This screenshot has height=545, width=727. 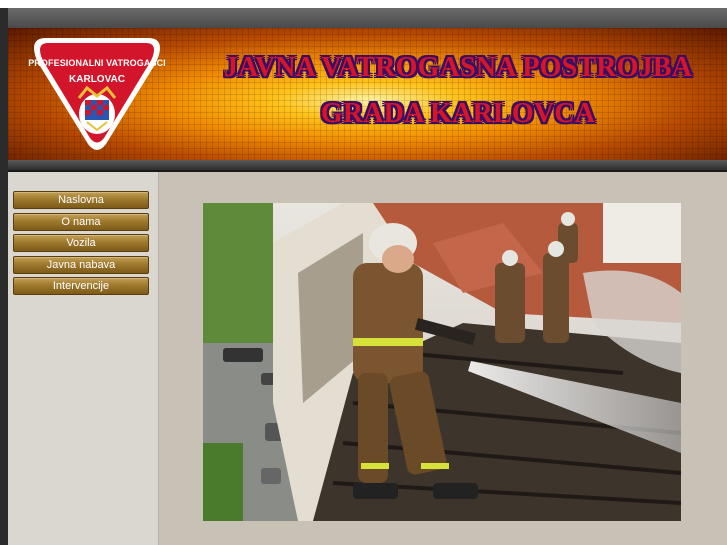 I want to click on nav-item-vozila: Vozila, so click(x=81, y=243).